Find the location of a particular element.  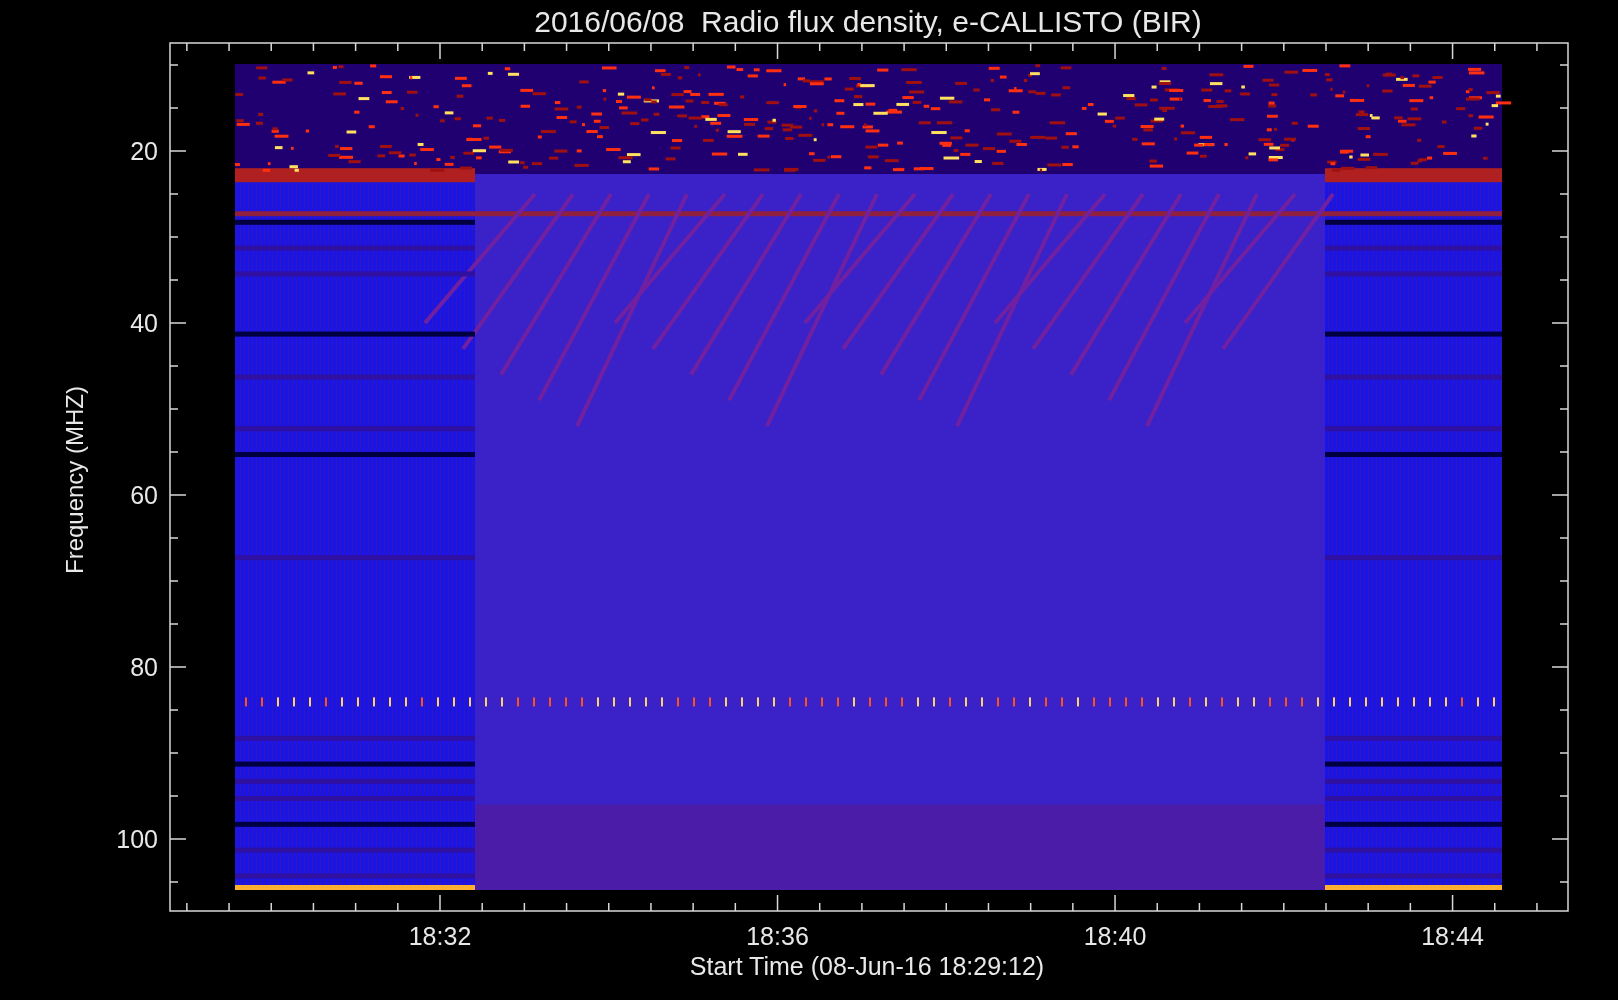

y-tick-label: 40 is located at coordinates (144, 323).